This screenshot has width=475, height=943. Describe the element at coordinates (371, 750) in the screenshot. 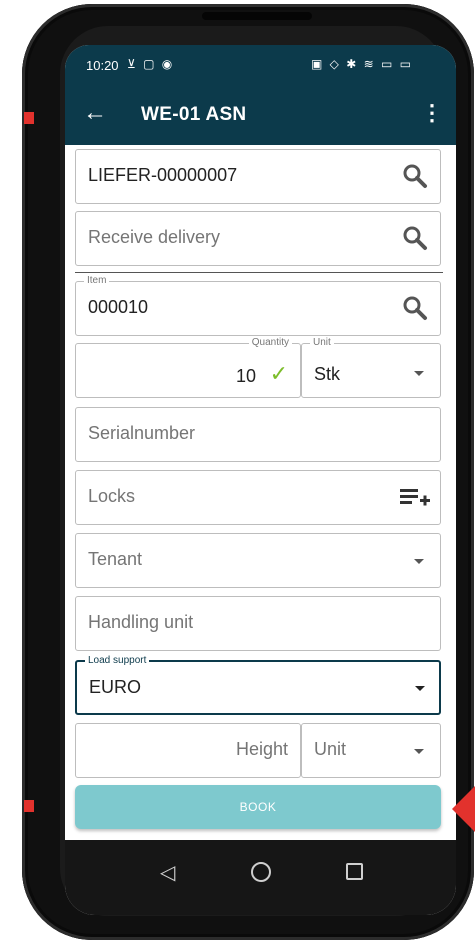

I see `height-unit-select: Unit` at that location.